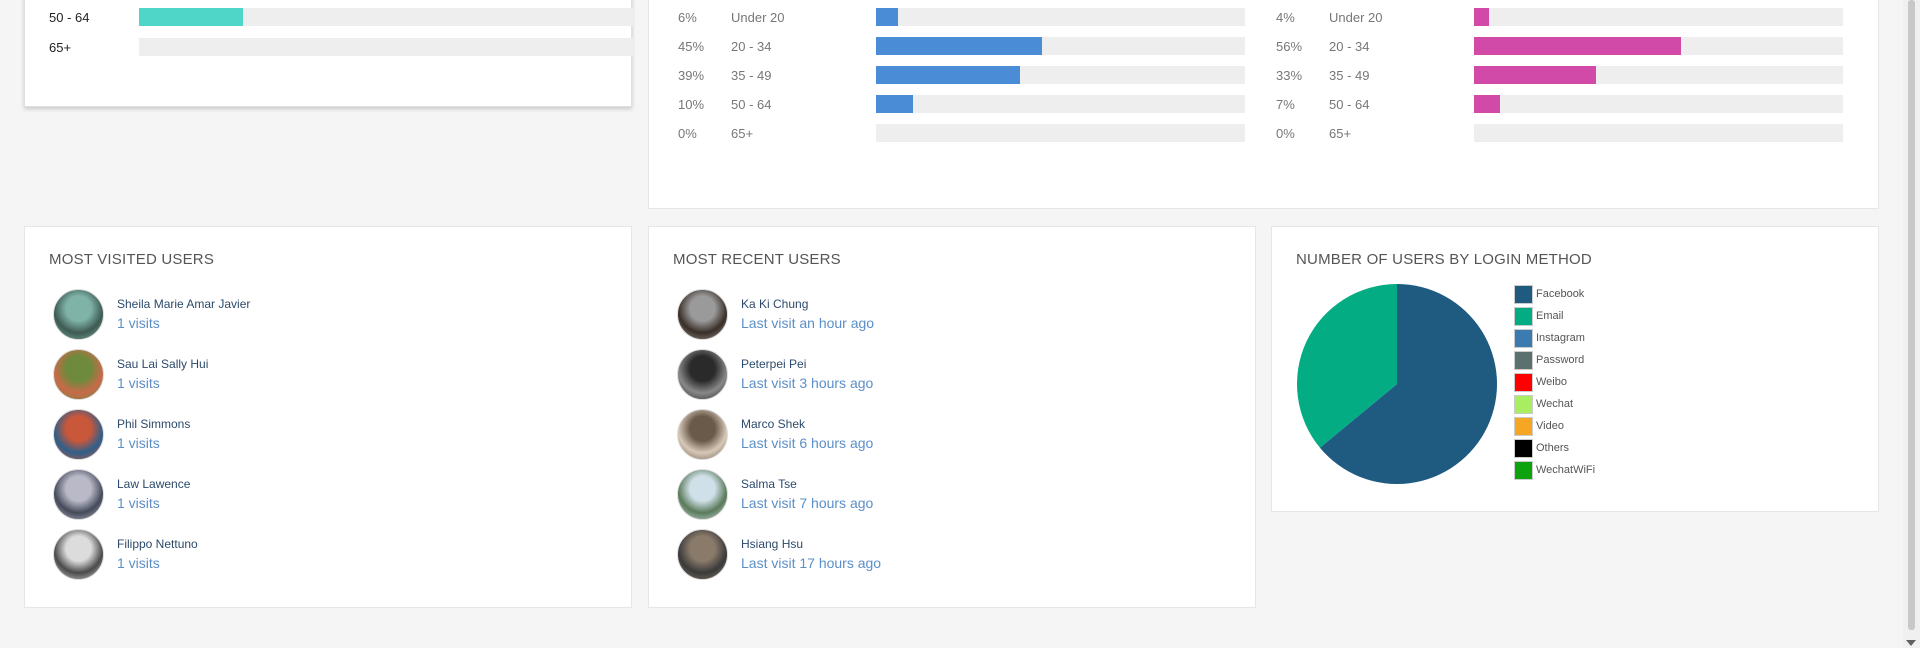 The image size is (1920, 648). What do you see at coordinates (162, 364) in the screenshot?
I see `user-name-link: Sau Lai Sally Hui` at bounding box center [162, 364].